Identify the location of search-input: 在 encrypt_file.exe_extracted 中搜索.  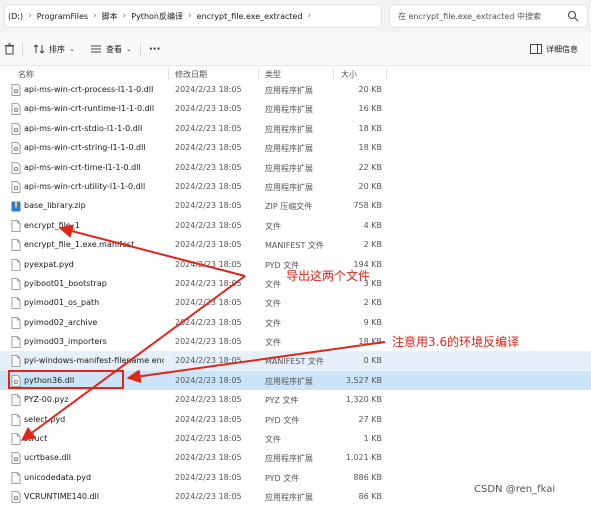
(488, 16).